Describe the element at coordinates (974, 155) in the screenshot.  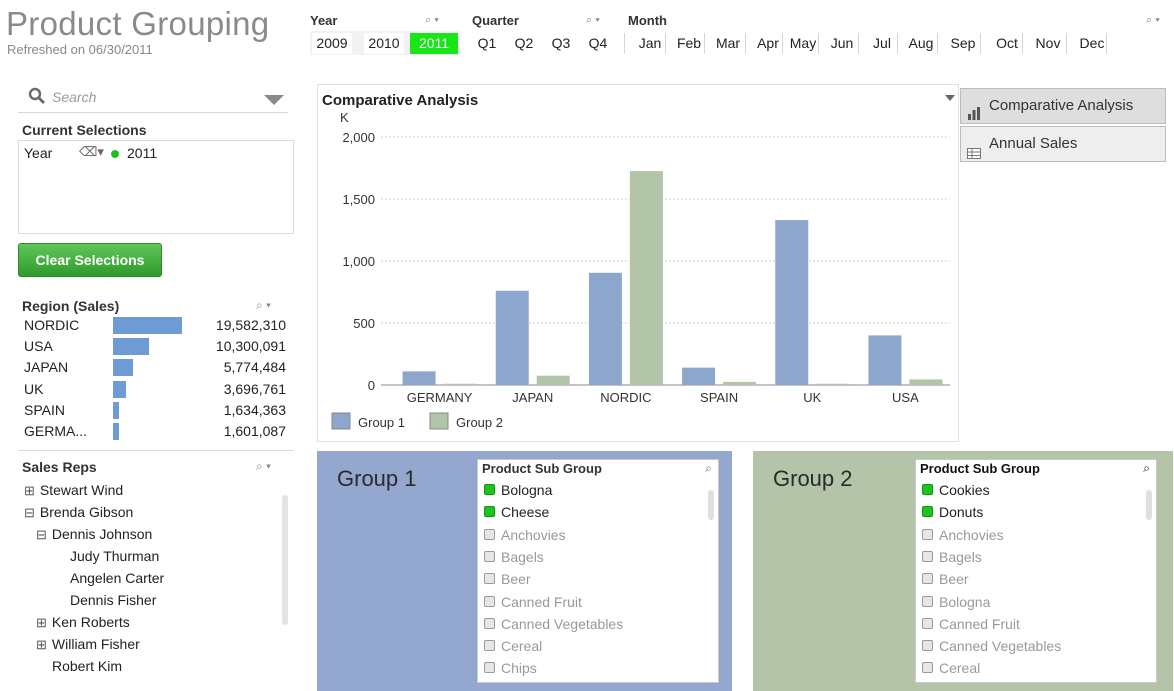
I see `table-icon` at that location.